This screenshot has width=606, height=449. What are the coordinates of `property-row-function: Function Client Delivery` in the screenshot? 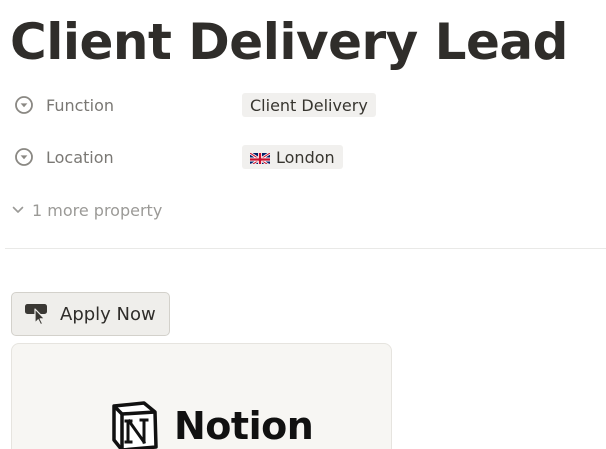 It's located at (303, 105).